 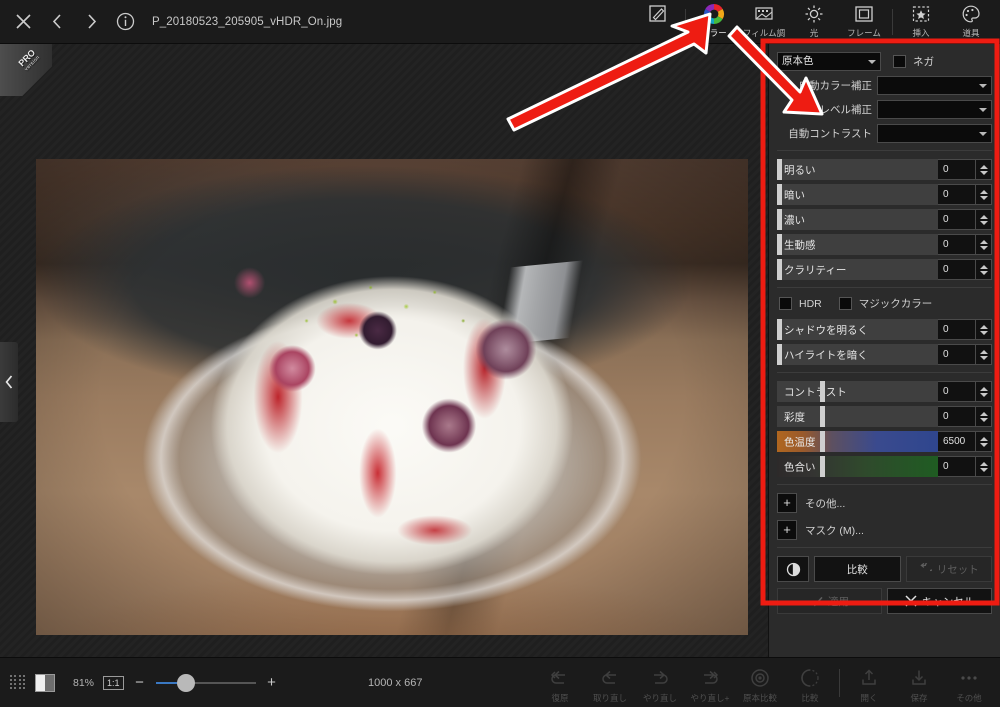 What do you see at coordinates (23, 22) in the screenshot?
I see `close-button` at bounding box center [23, 22].